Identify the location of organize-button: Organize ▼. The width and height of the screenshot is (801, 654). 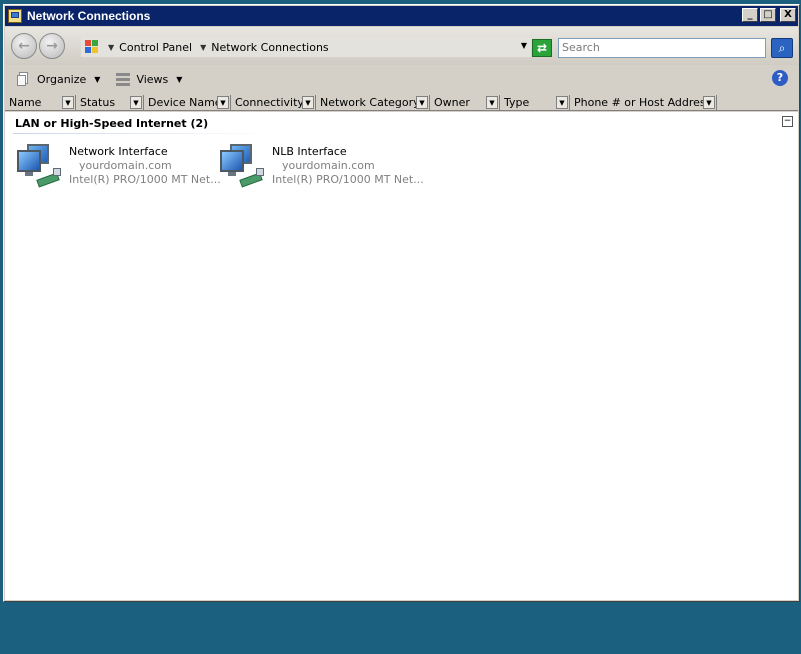
(58, 79).